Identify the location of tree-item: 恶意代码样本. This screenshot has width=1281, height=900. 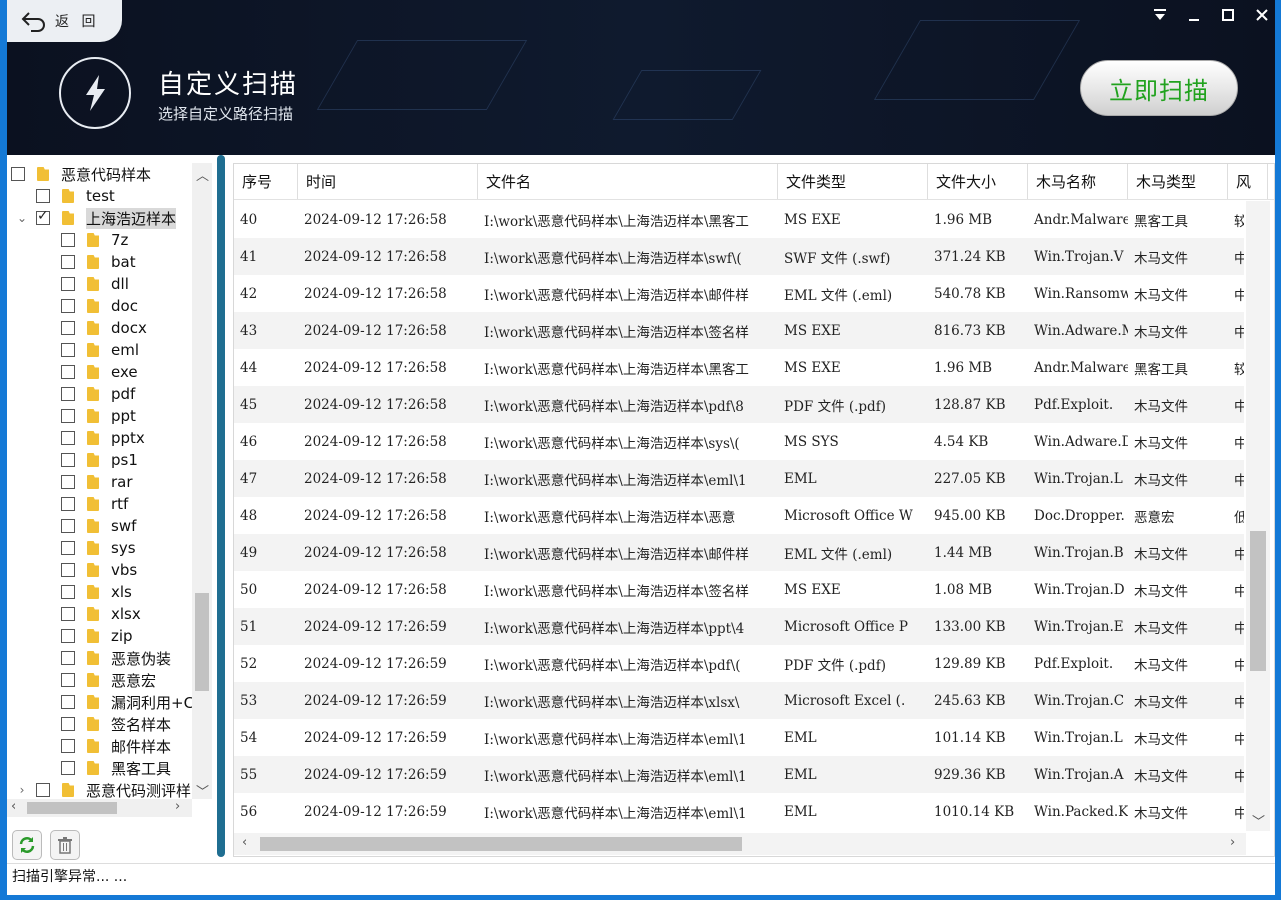
(81, 174).